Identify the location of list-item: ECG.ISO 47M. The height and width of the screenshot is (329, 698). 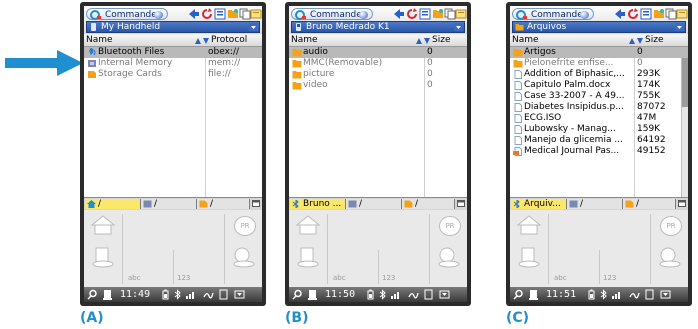
(599, 118).